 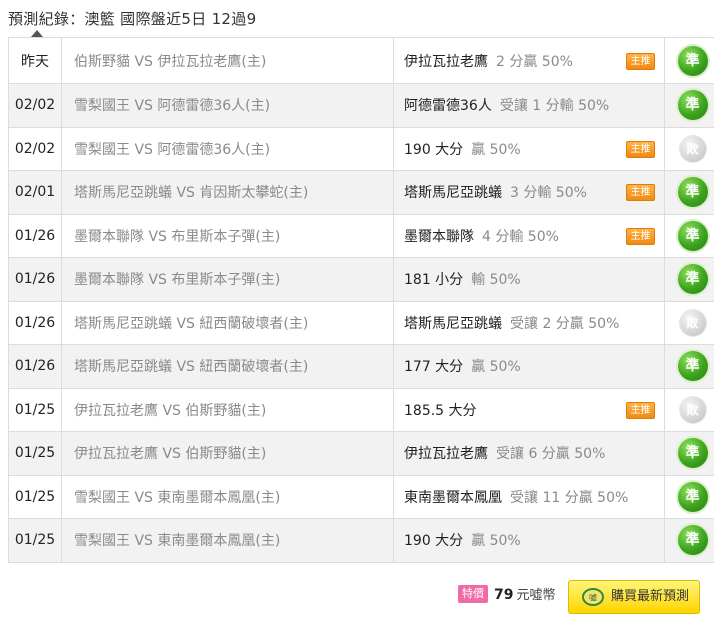 I want to click on row-prediction: 伊拉瓦拉老鷹 2 分贏 50% 主推, so click(x=529, y=60).